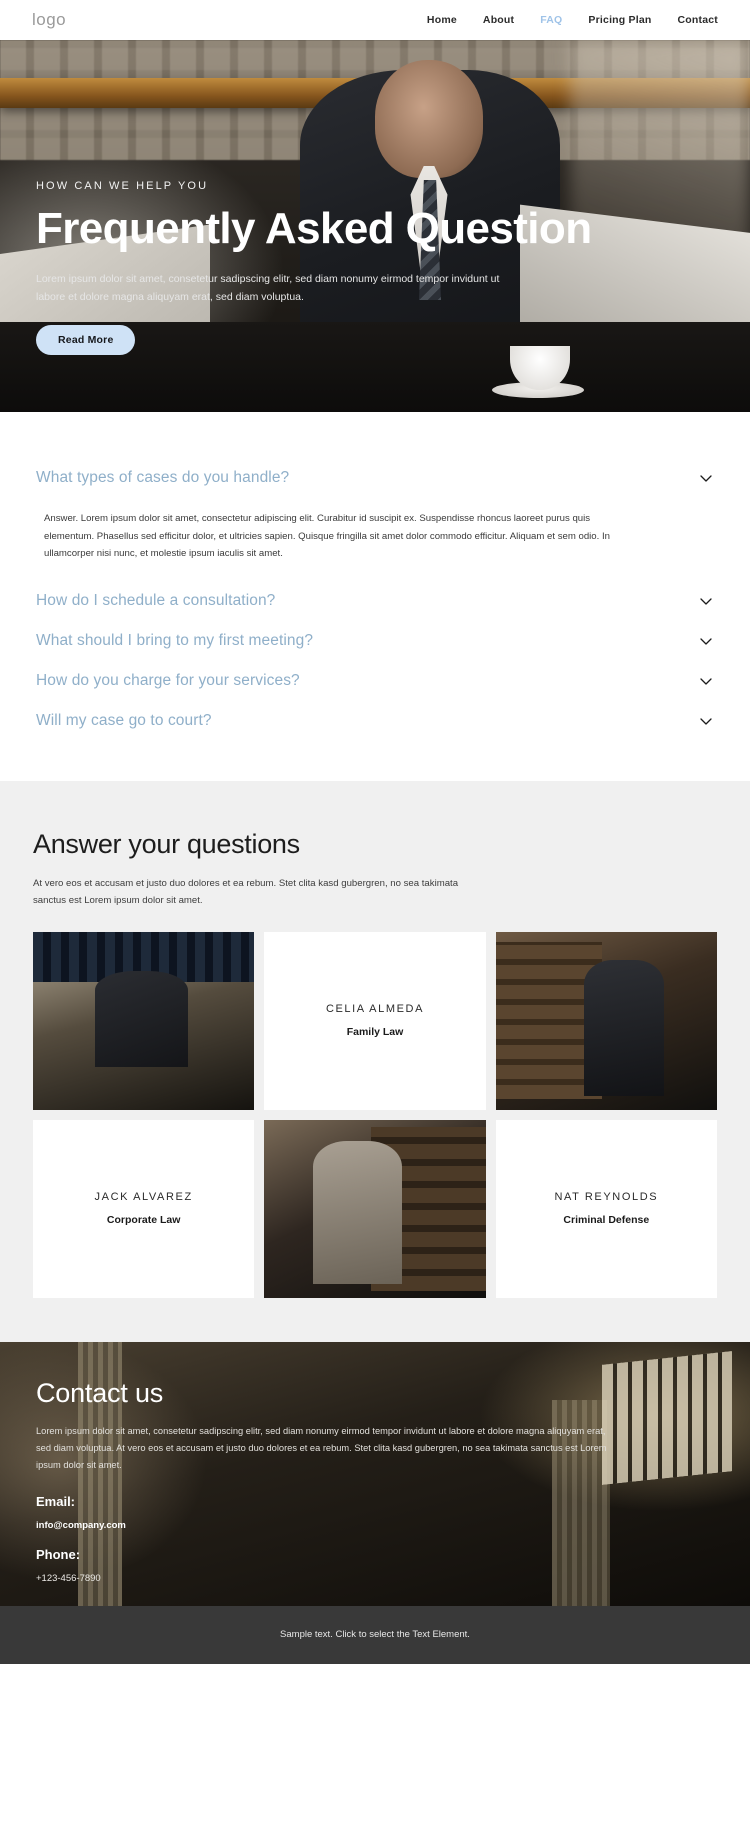  Describe the element at coordinates (86, 339) in the screenshot. I see `read-more-button: Read More` at that location.